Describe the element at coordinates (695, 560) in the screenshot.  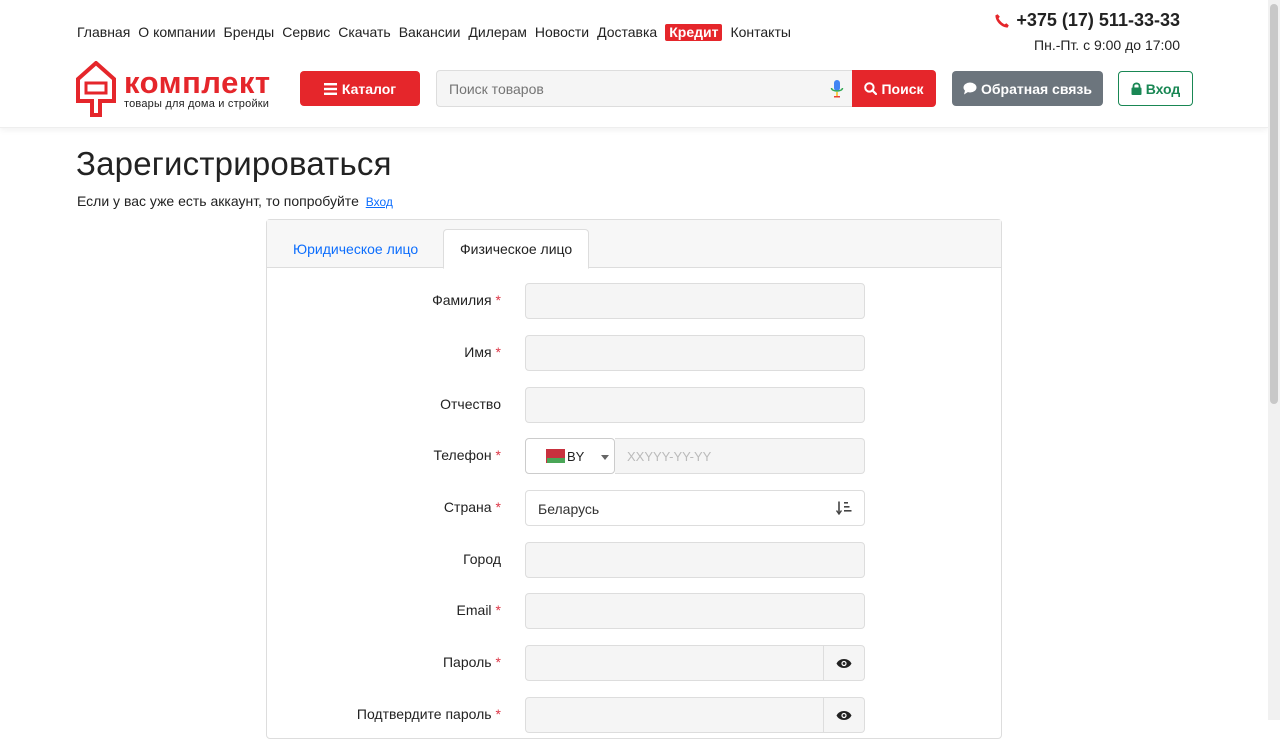
I see `city-field` at that location.